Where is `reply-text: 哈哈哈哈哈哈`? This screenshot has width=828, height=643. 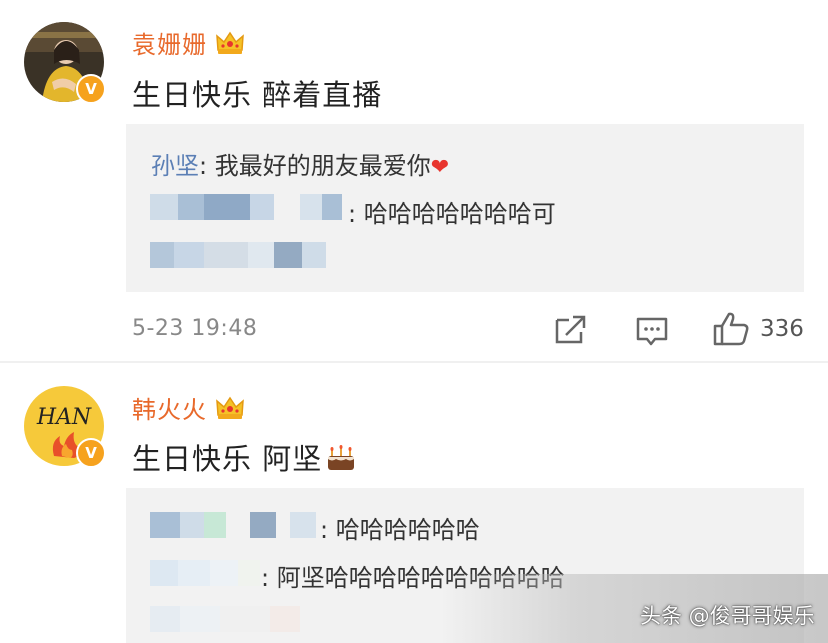
reply-text: 哈哈哈哈哈哈 is located at coordinates (407, 530).